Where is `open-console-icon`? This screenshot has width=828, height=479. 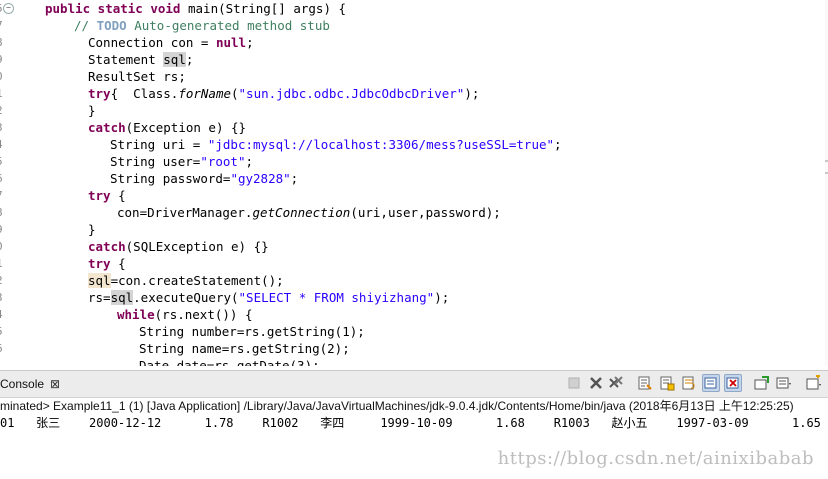
open-console-icon is located at coordinates (814, 383).